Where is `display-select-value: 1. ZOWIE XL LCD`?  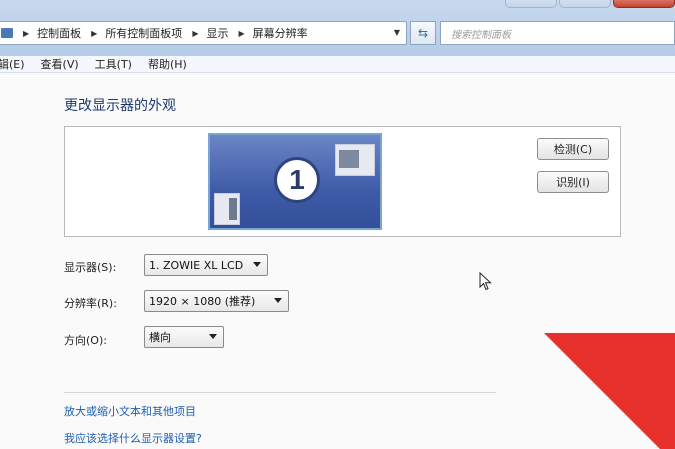
display-select-value: 1. ZOWIE XL LCD is located at coordinates (196, 265).